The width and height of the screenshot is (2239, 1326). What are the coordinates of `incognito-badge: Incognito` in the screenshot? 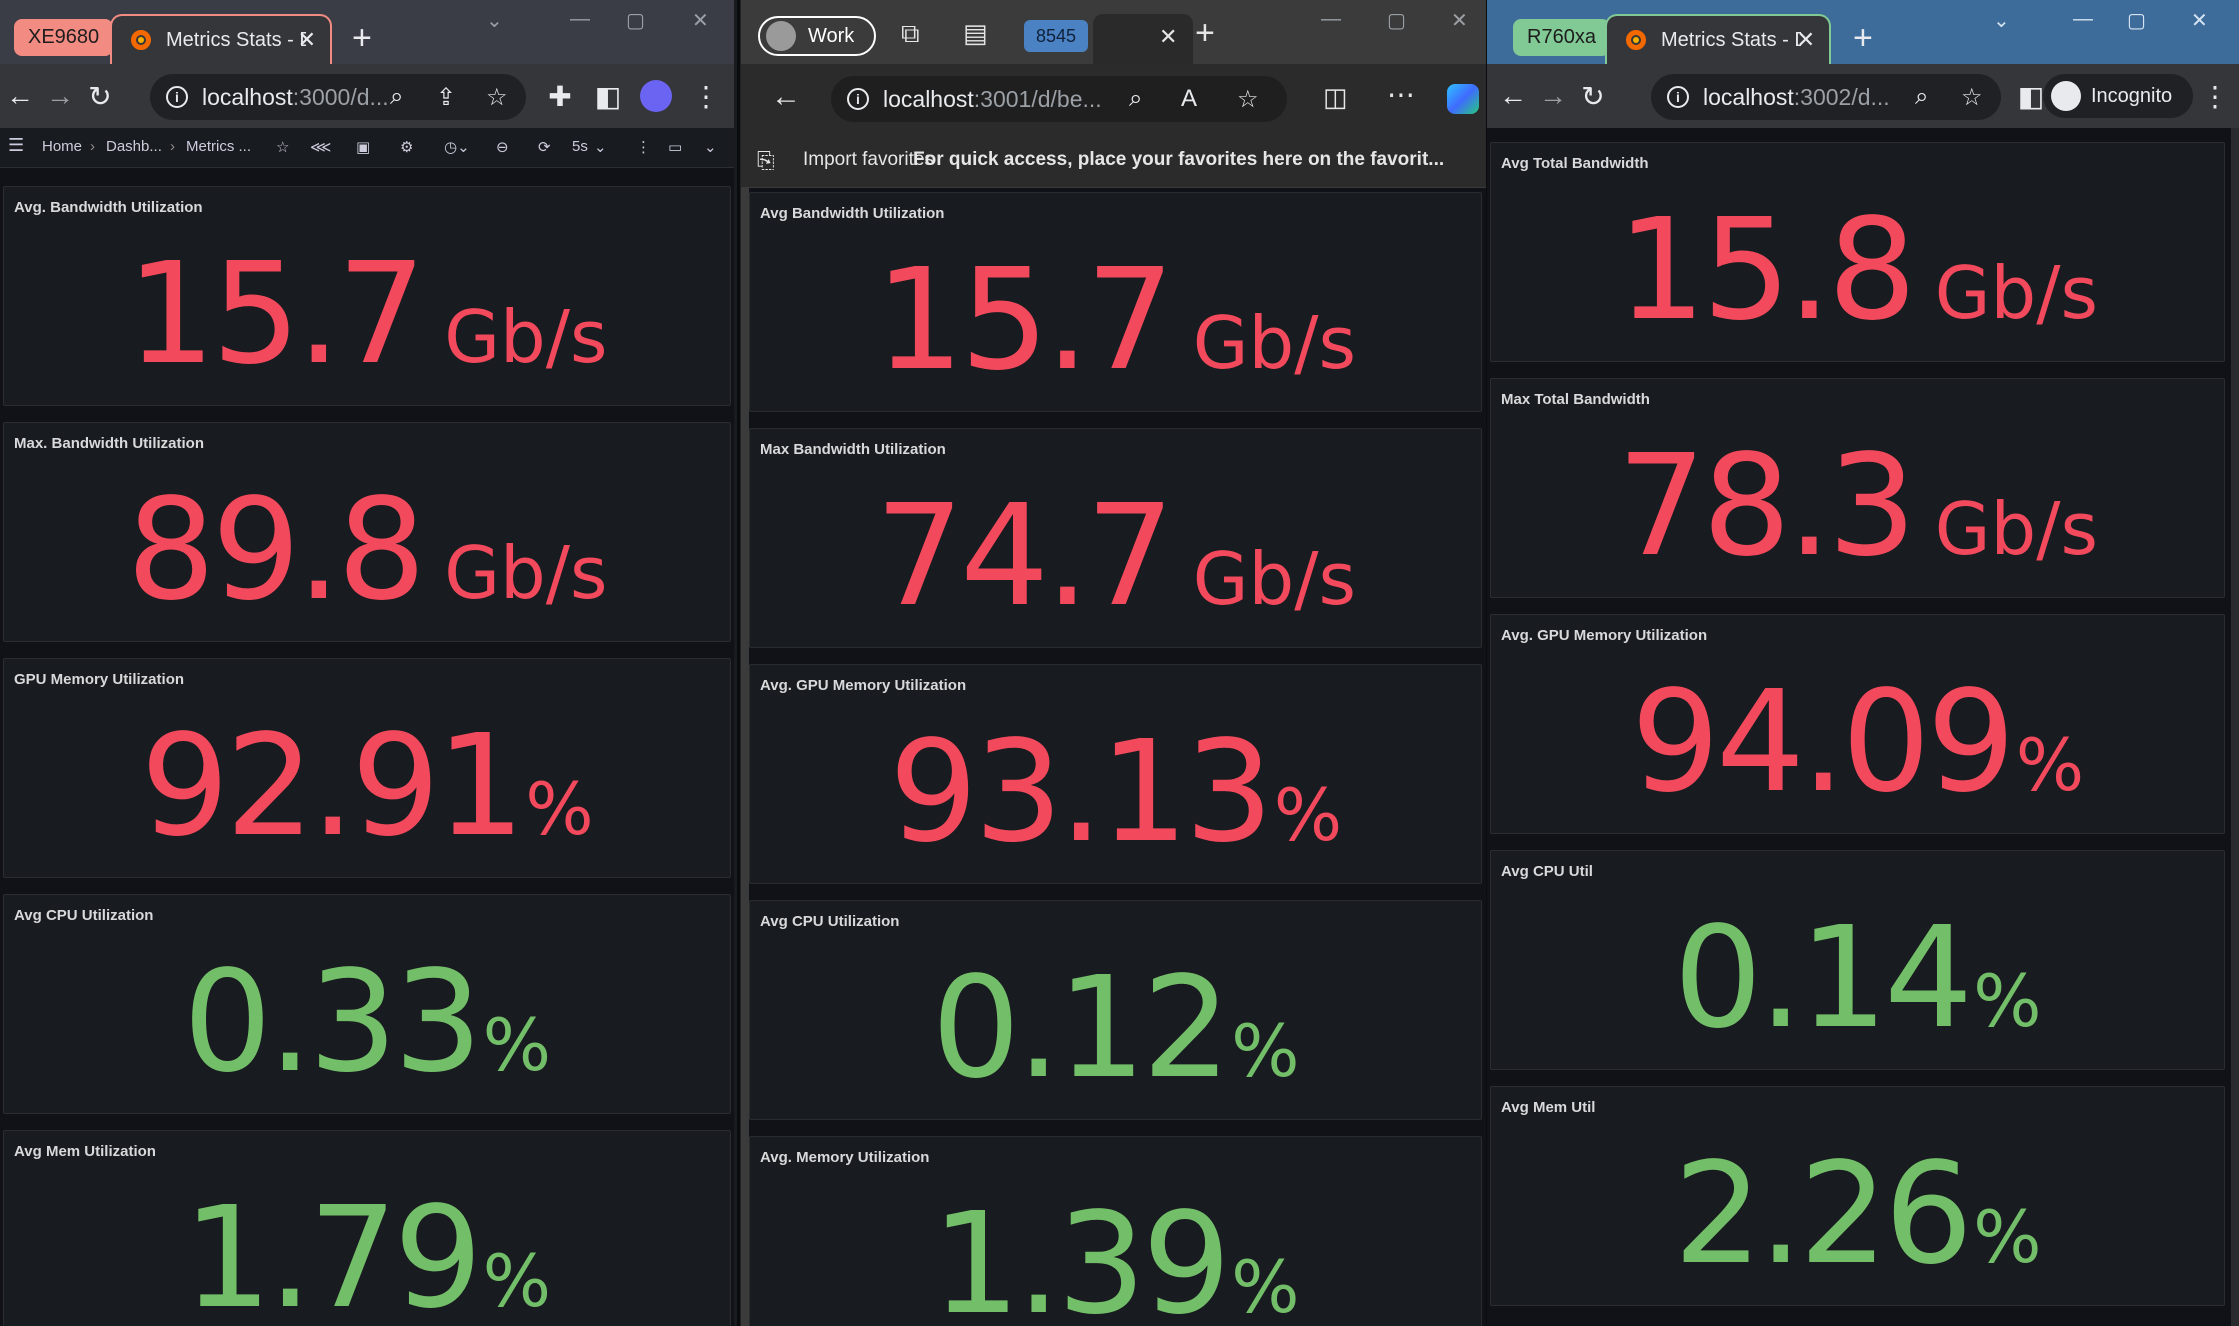 It's located at (2118, 96).